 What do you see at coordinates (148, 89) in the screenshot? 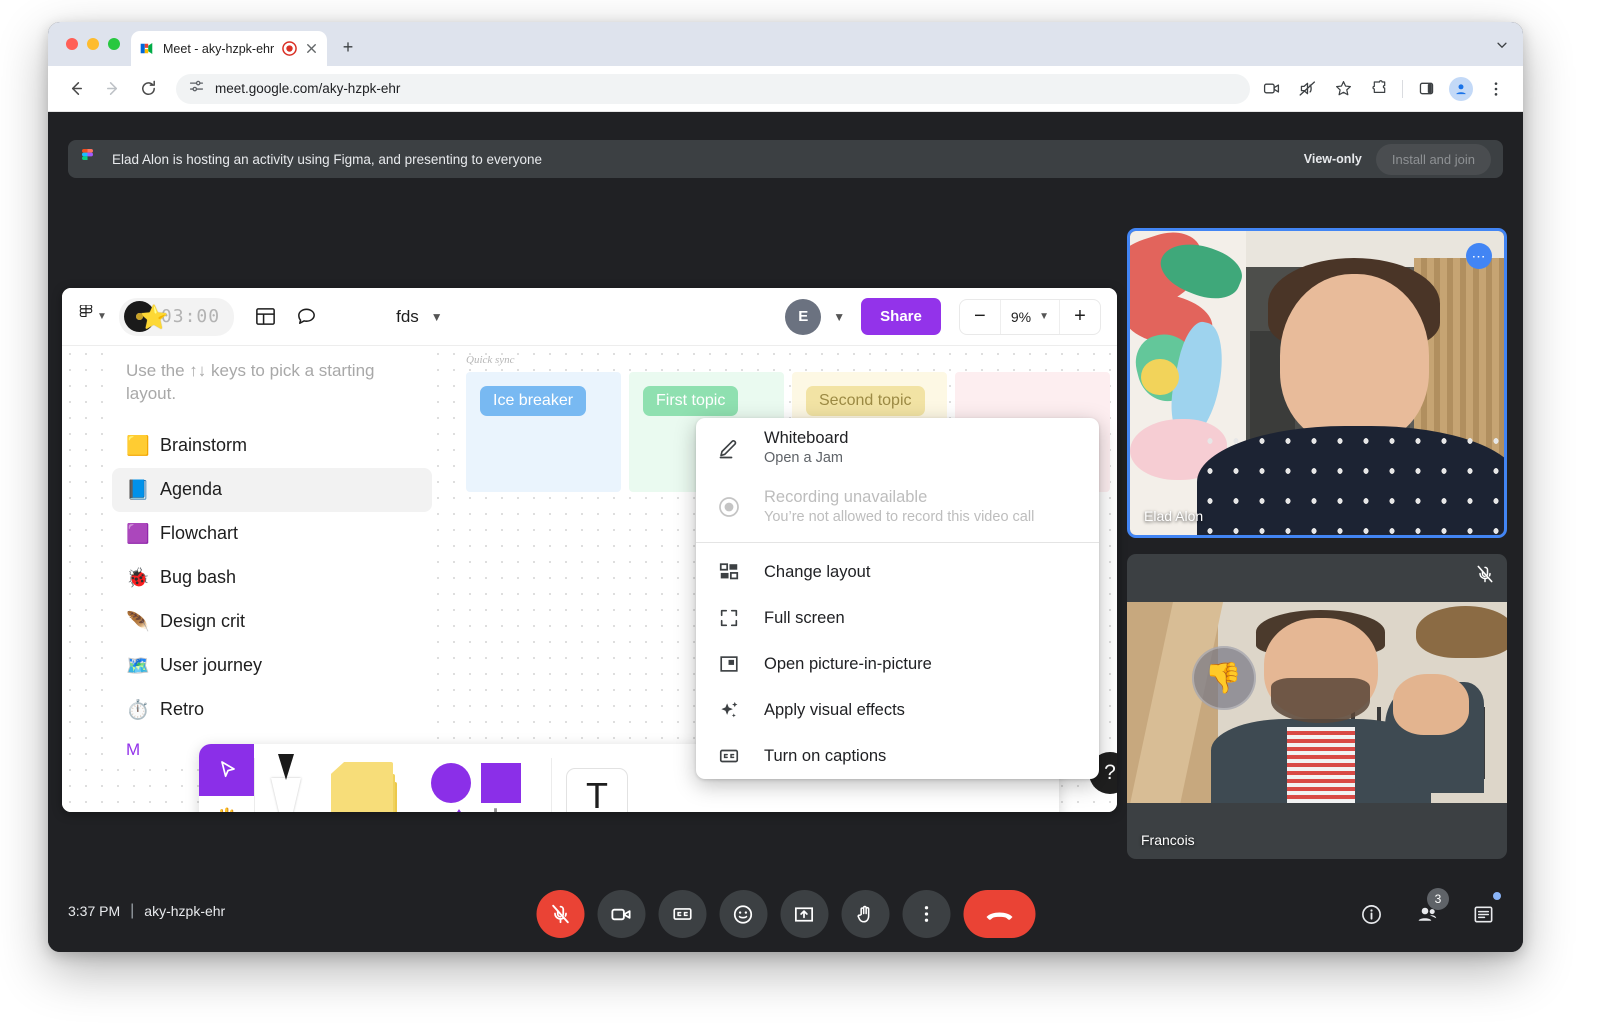
I see `reload-icon` at bounding box center [148, 89].